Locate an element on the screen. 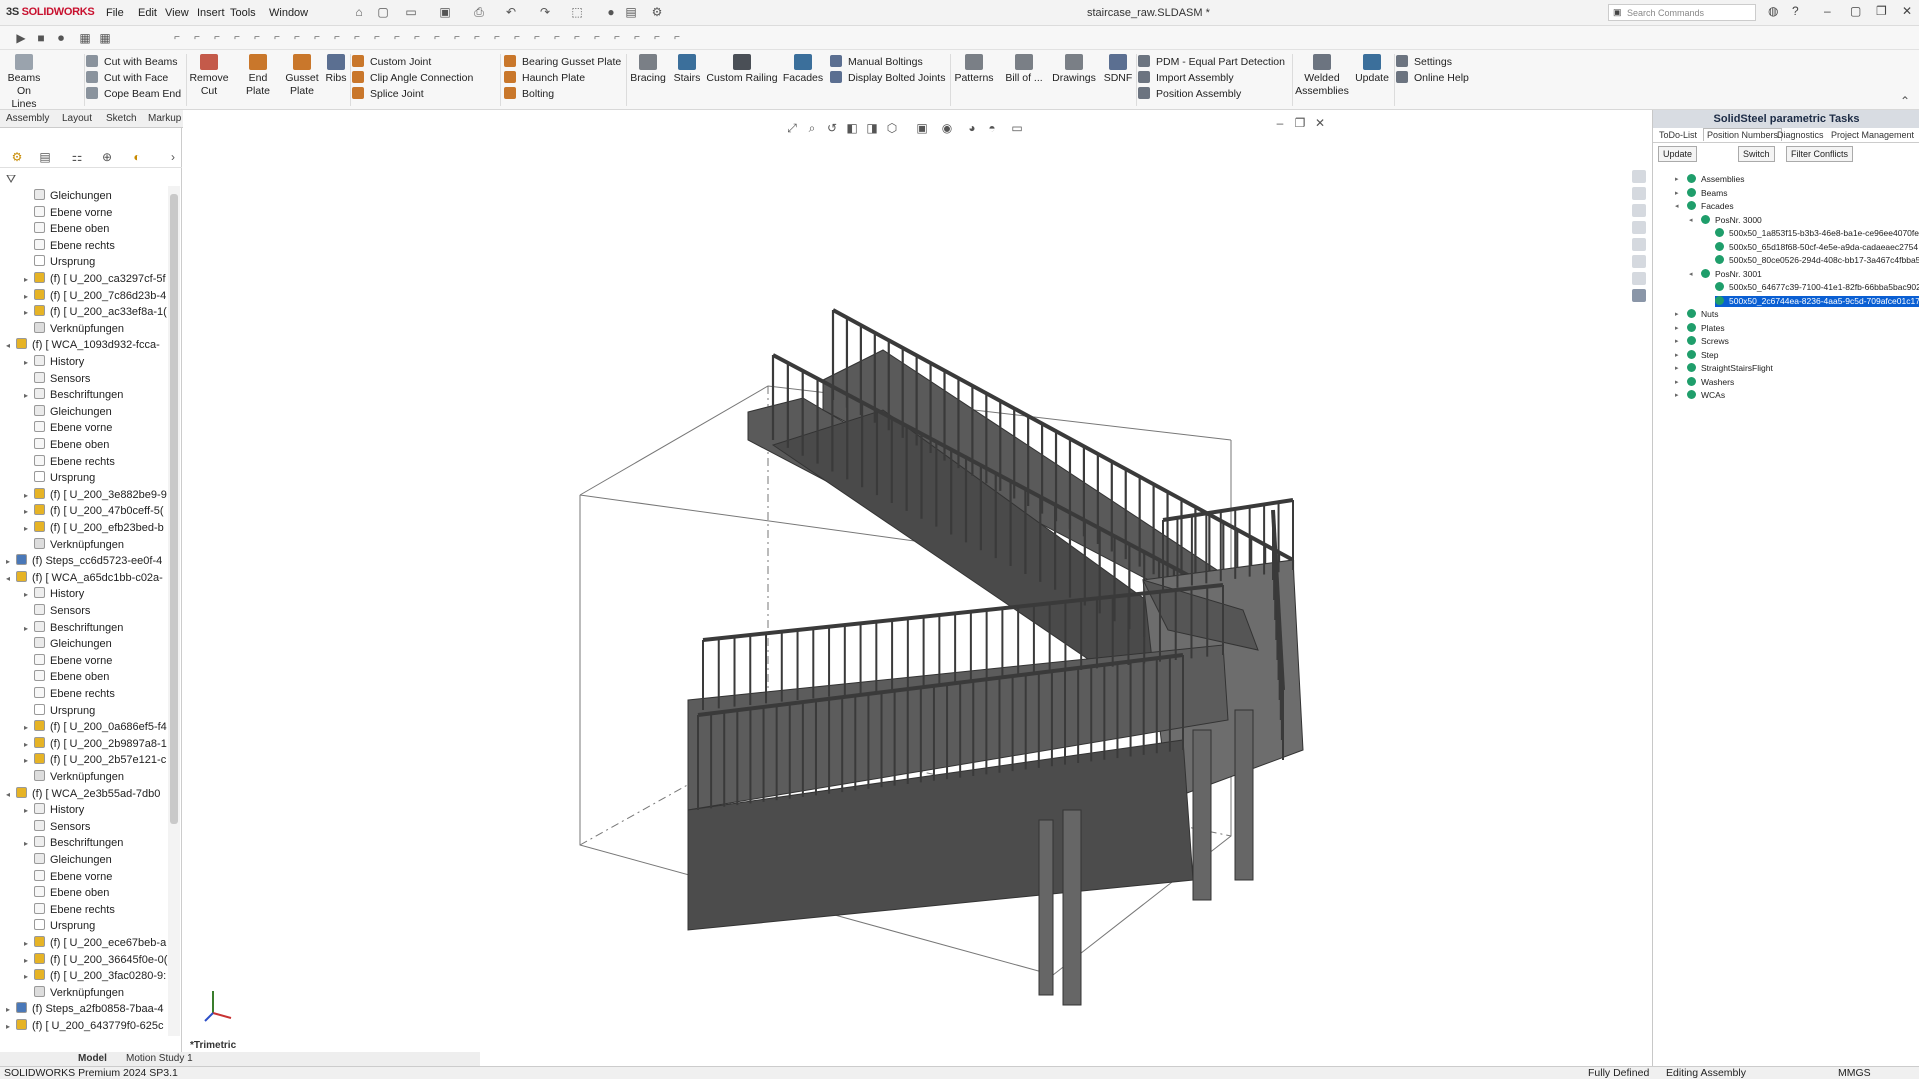 Image resolution: width=1919 pixels, height=1079 pixels. dimxpert-icon: ⊕ is located at coordinates (107, 157).